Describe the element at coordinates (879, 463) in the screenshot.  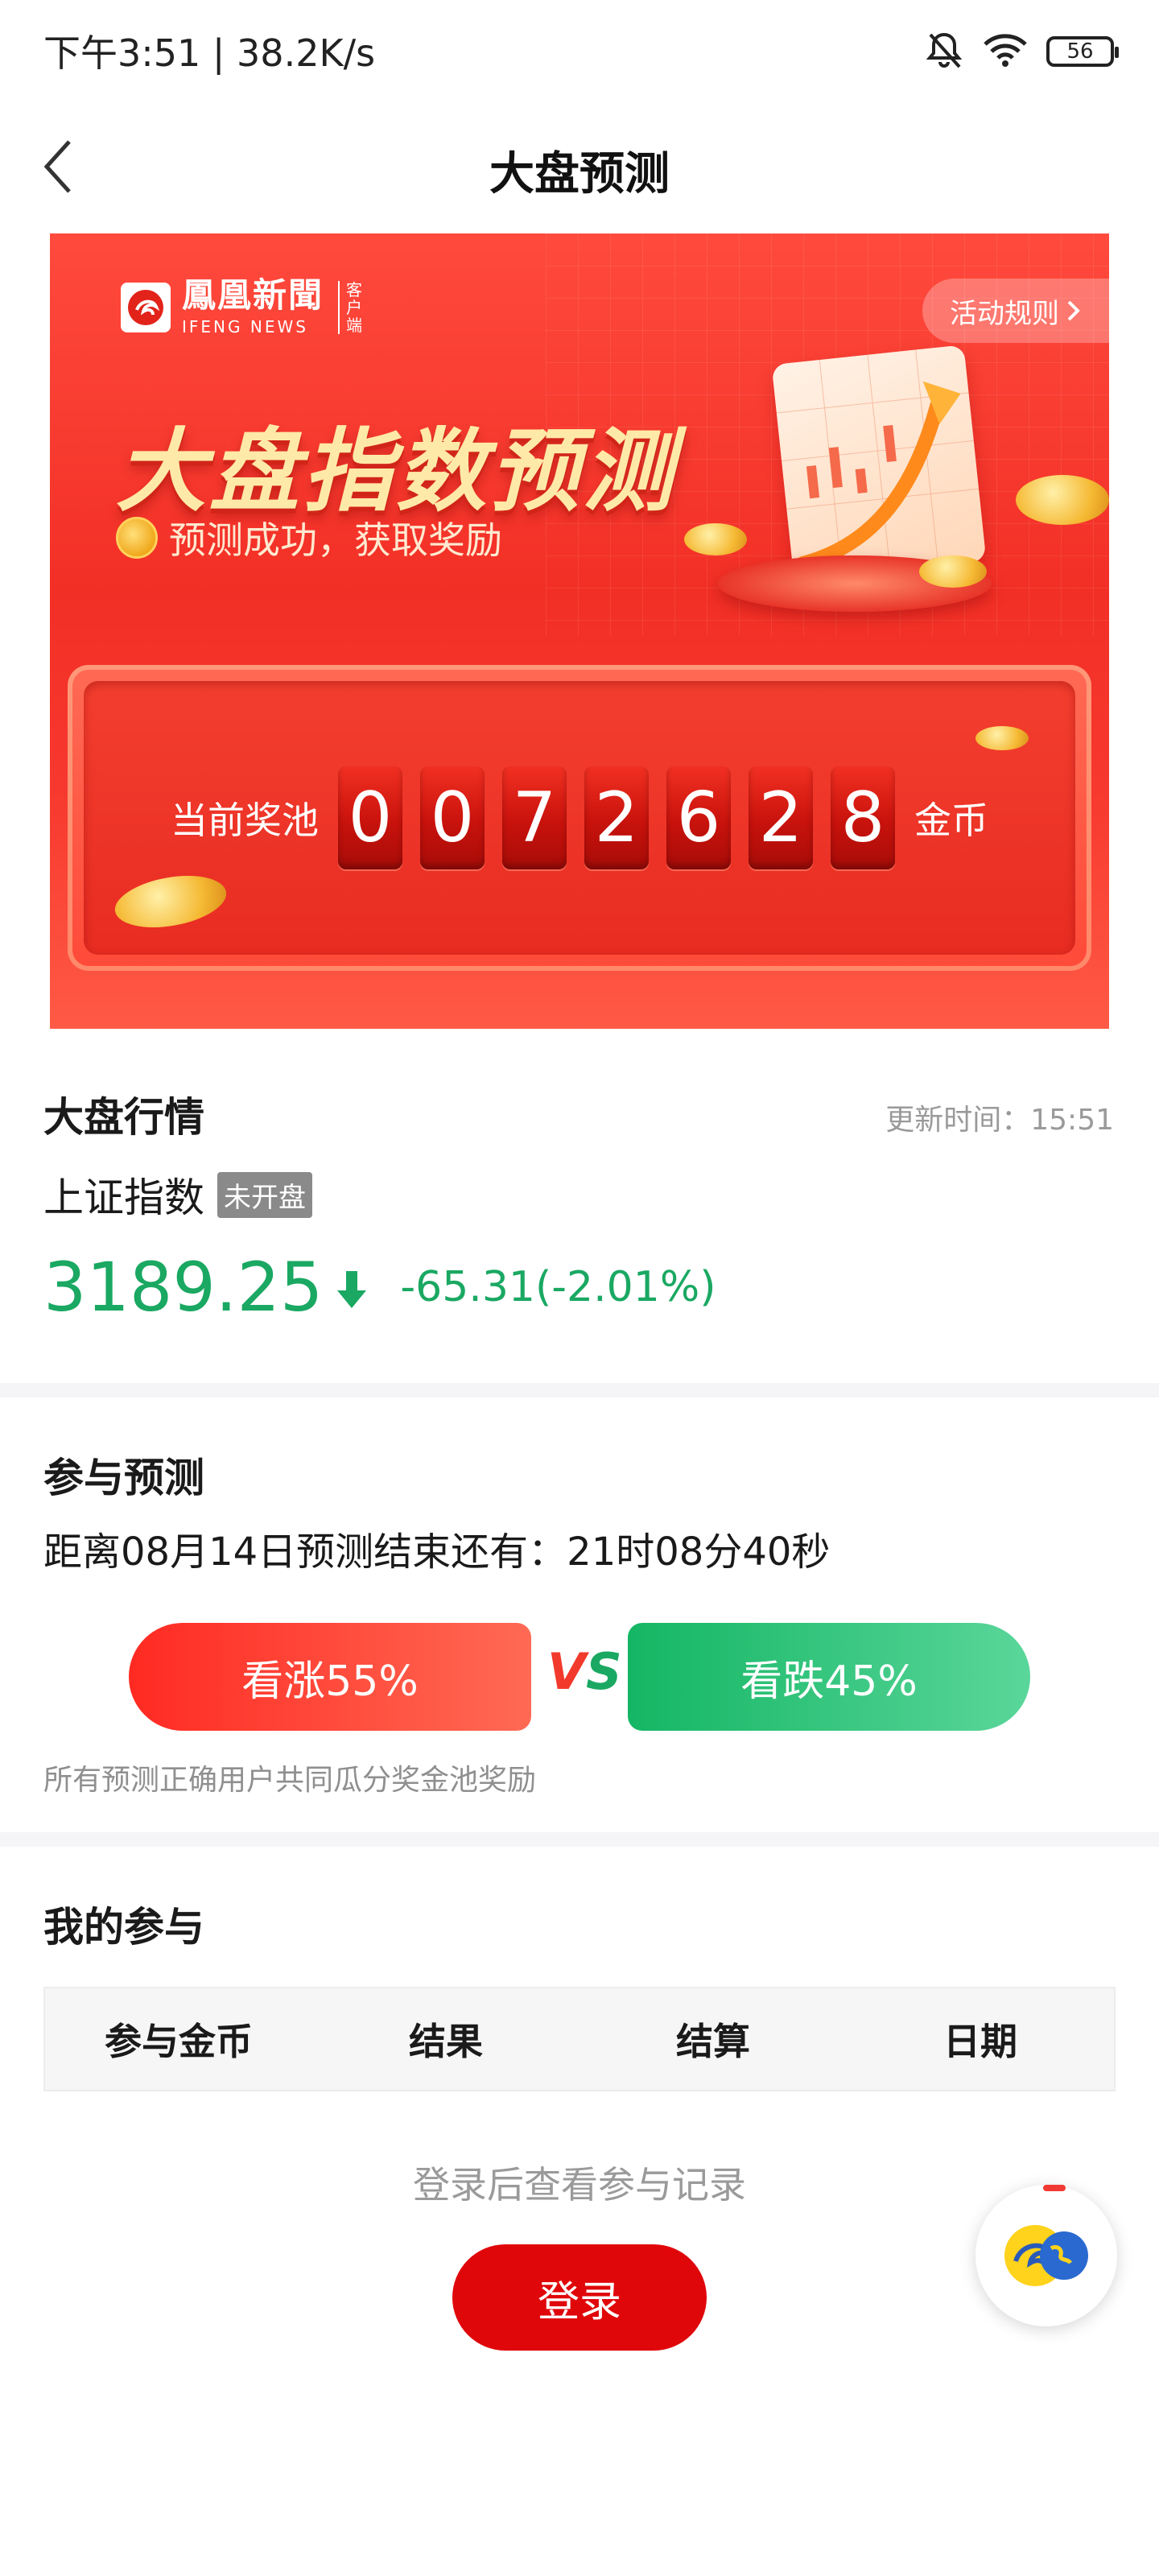
I see `candlestick-chart-illustration` at that location.